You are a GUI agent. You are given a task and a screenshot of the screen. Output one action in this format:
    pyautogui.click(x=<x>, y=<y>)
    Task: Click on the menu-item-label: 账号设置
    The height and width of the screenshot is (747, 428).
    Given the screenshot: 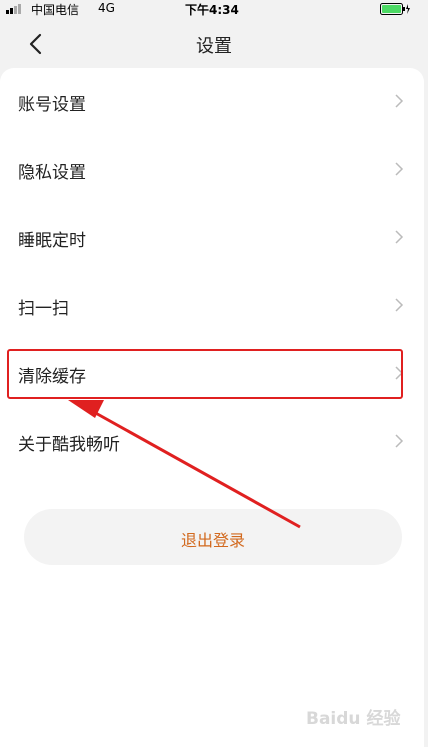 What is the action you would take?
    pyautogui.click(x=52, y=105)
    